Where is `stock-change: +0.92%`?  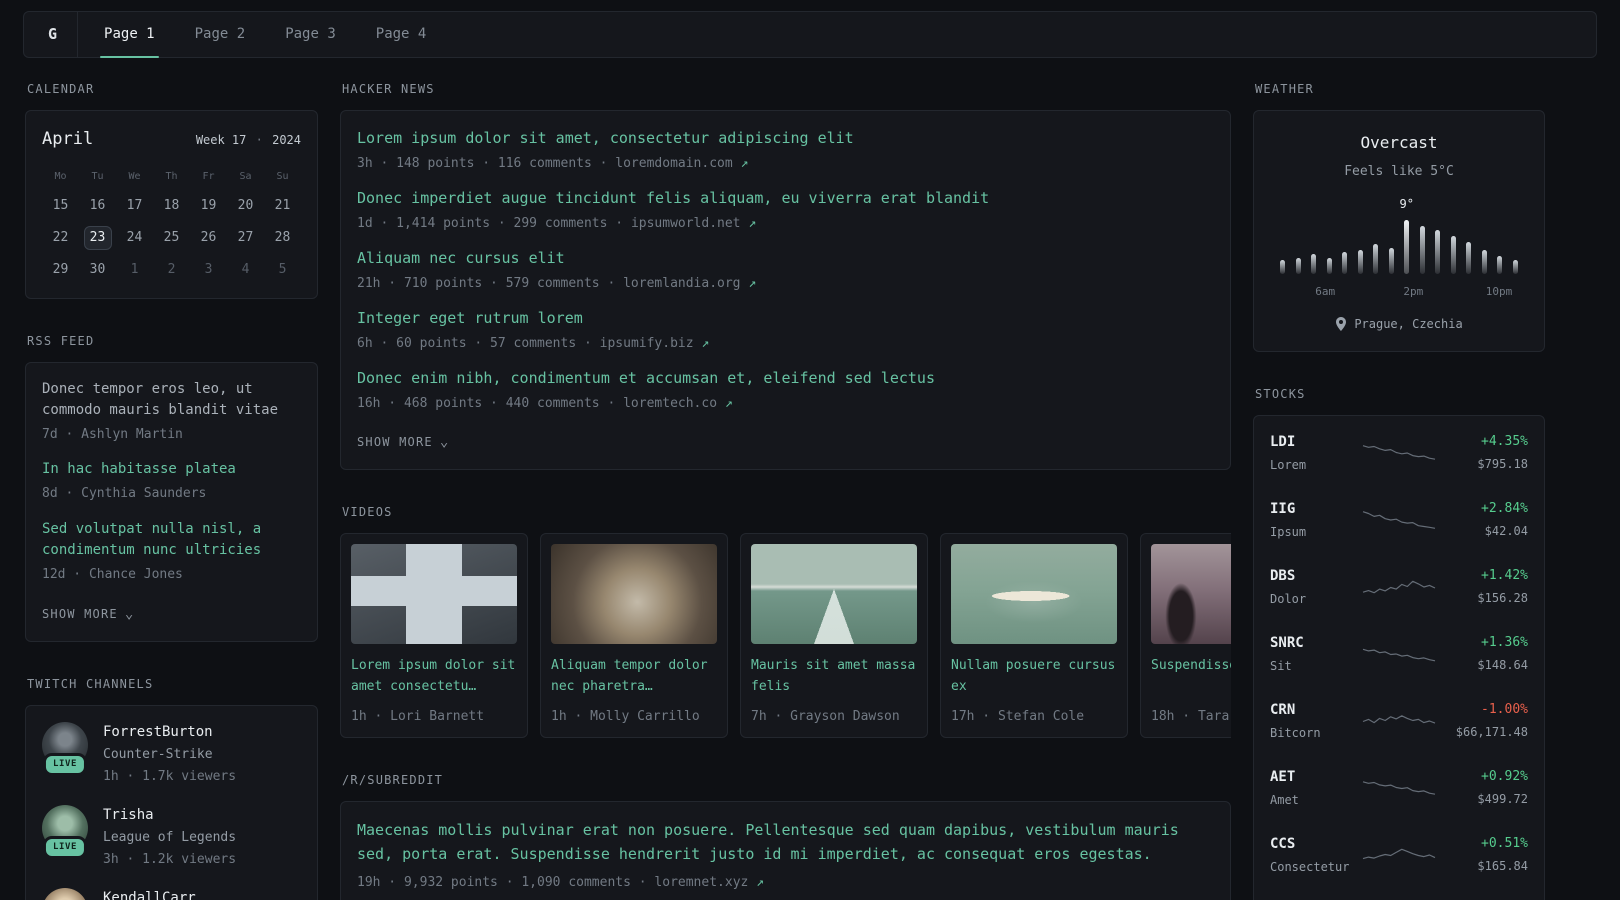 stock-change: +0.92% is located at coordinates (1504, 777).